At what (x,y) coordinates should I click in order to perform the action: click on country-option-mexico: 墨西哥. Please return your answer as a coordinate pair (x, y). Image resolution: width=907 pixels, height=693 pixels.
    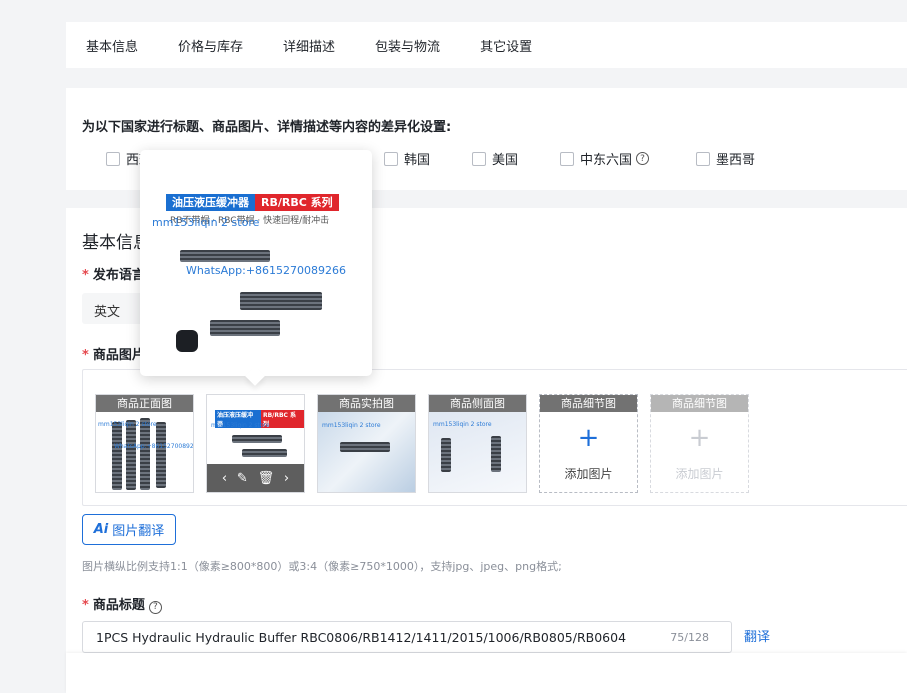
    Looking at the image, I should click on (725, 158).